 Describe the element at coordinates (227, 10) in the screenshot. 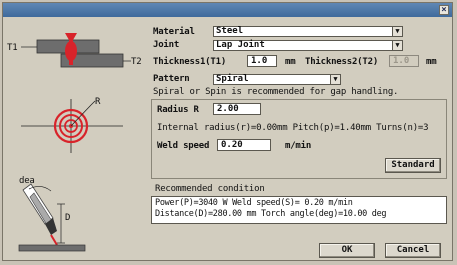

I see `title-bar: ×` at that location.